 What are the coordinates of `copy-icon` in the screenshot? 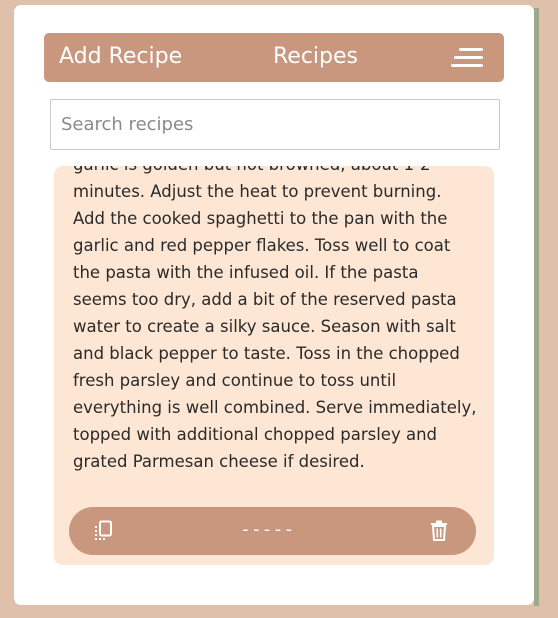 It's located at (103, 530).